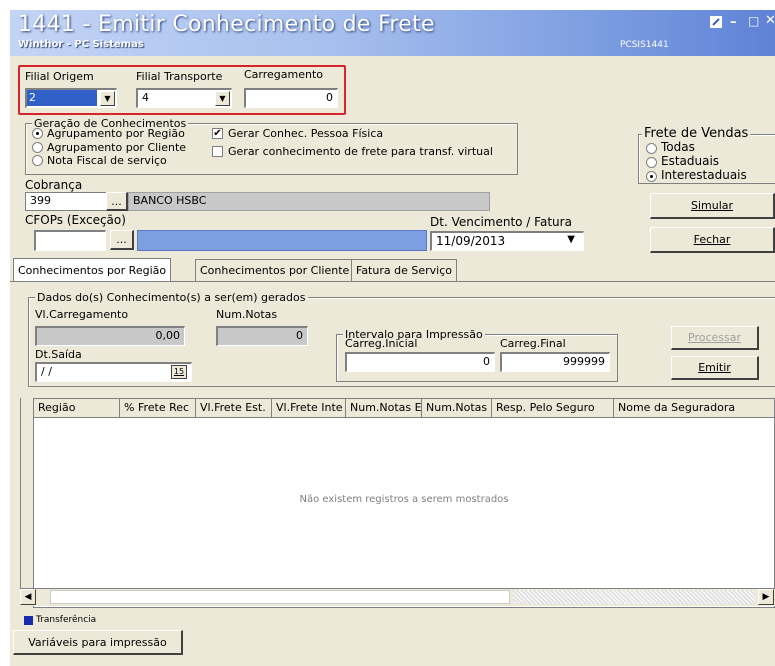 This screenshot has width=775, height=666. I want to click on window-title: 1441 - Emitir Conhecimento de Frete, so click(226, 24).